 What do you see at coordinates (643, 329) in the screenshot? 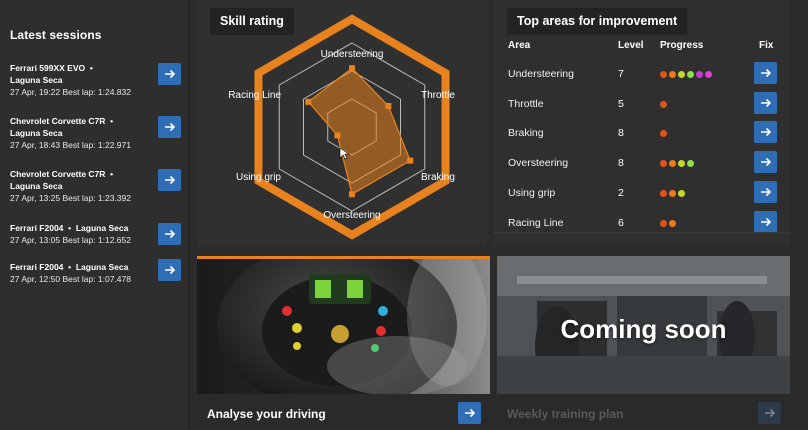
I see `coming-soon-overlay: Coming soon` at bounding box center [643, 329].